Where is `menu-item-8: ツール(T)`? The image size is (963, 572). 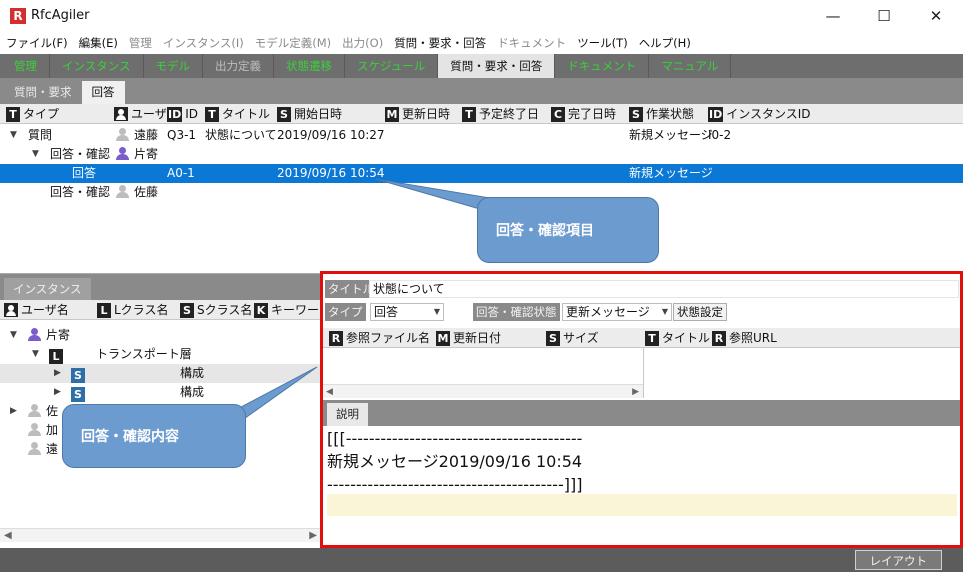
menu-item-8: ツール(T) is located at coordinates (602, 43).